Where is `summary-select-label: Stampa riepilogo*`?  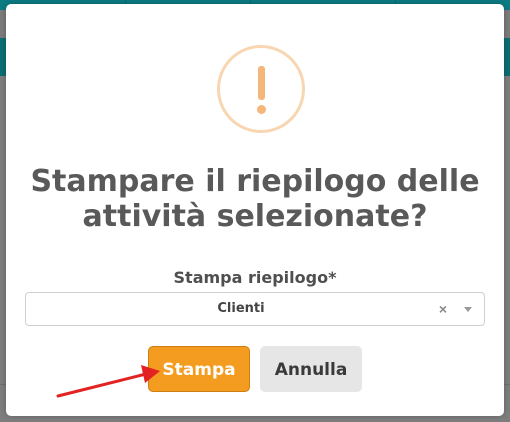 summary-select-label: Stampa riepilogo* is located at coordinates (255, 277).